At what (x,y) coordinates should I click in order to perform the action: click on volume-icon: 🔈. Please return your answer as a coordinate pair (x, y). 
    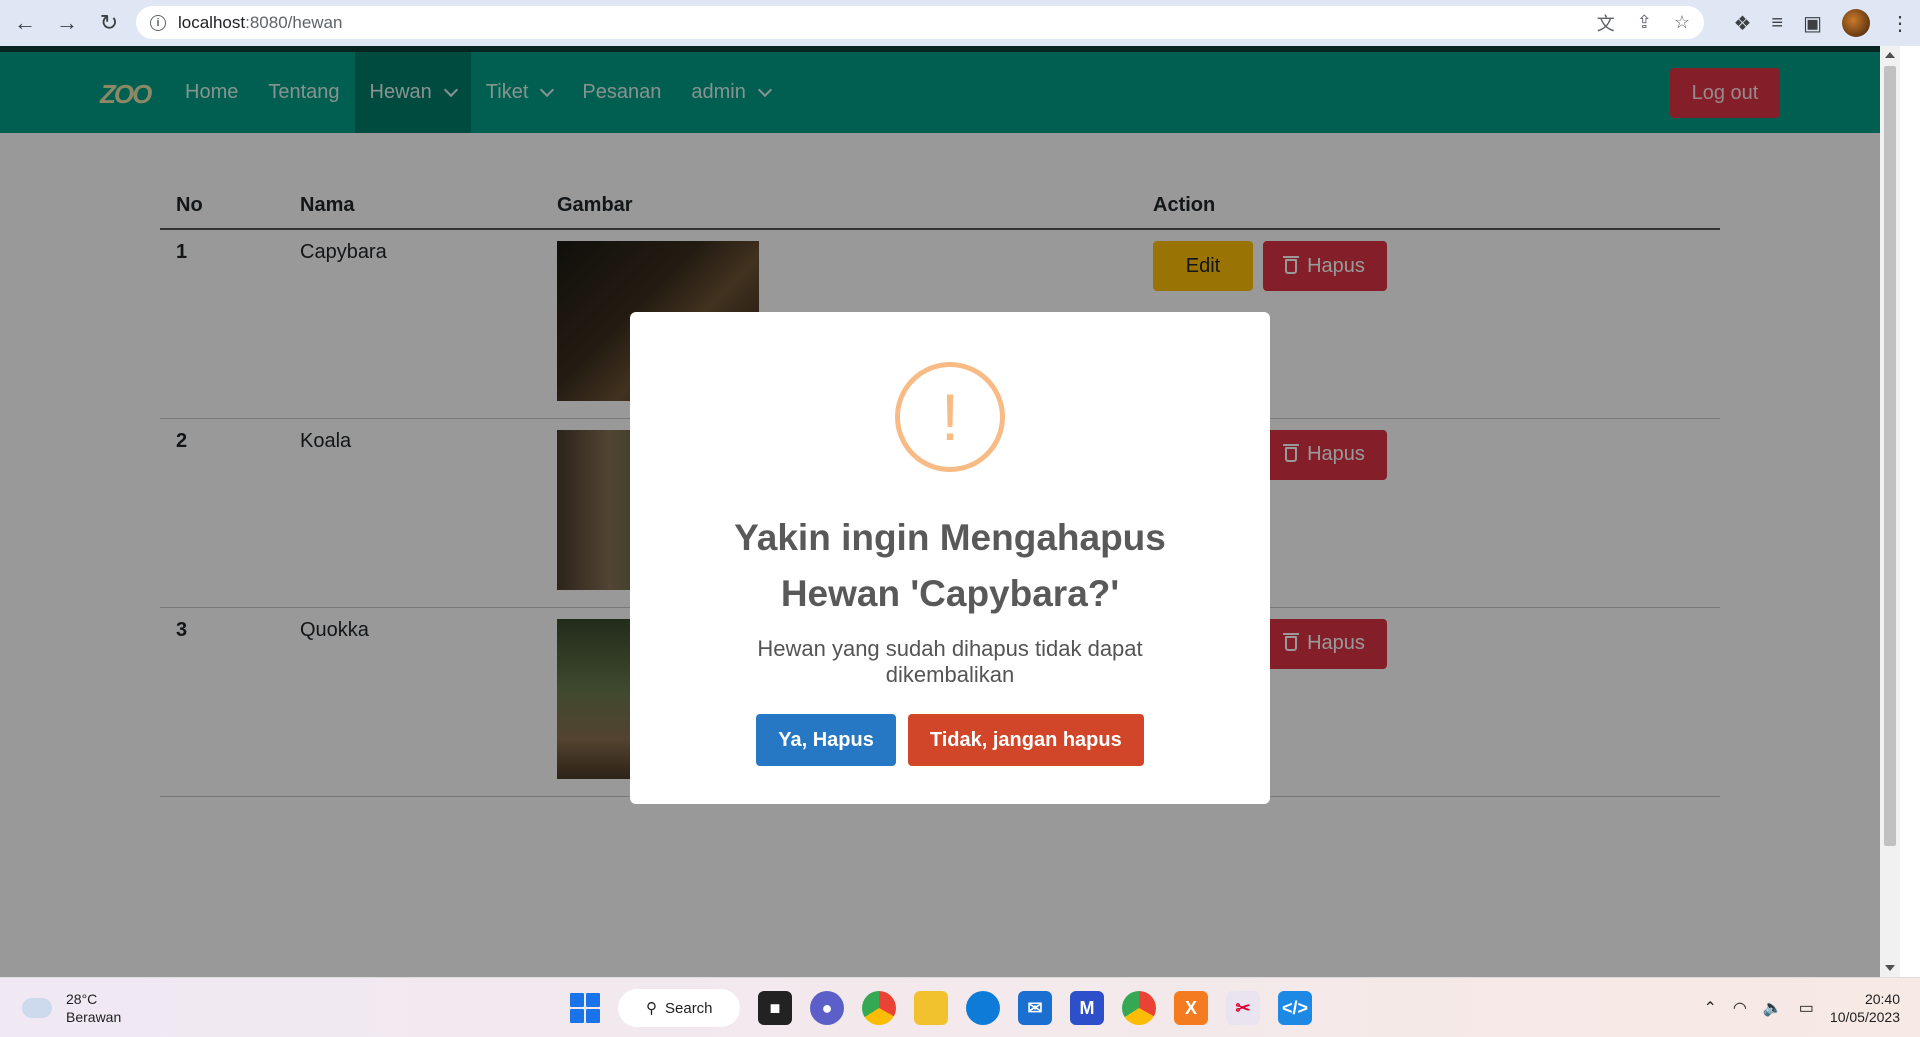
    Looking at the image, I should click on (1773, 1008).